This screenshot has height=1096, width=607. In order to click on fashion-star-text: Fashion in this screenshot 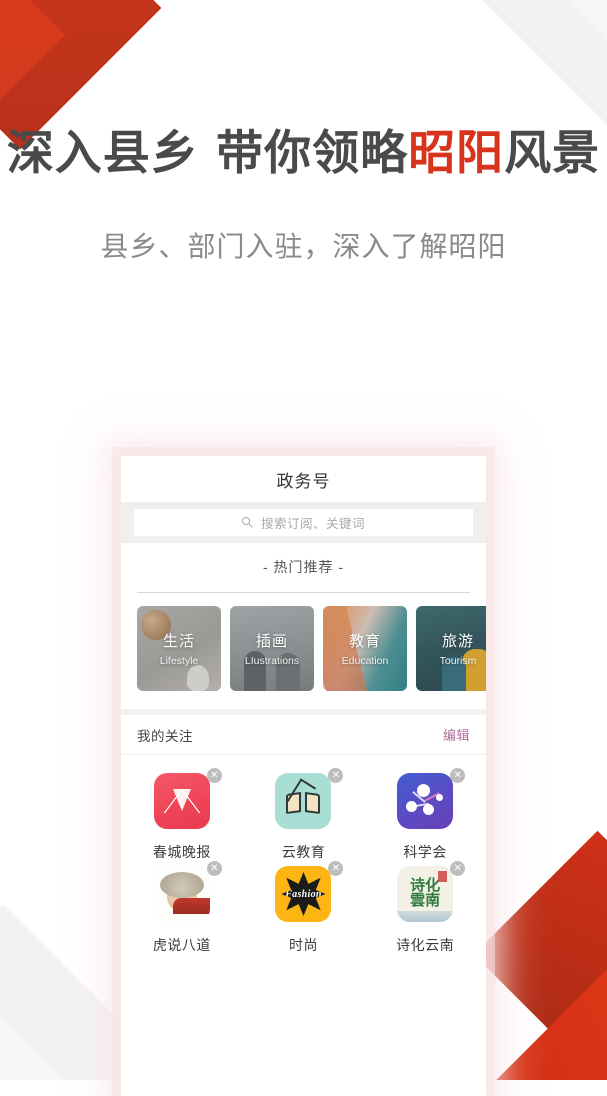, I will do `click(303, 894)`.